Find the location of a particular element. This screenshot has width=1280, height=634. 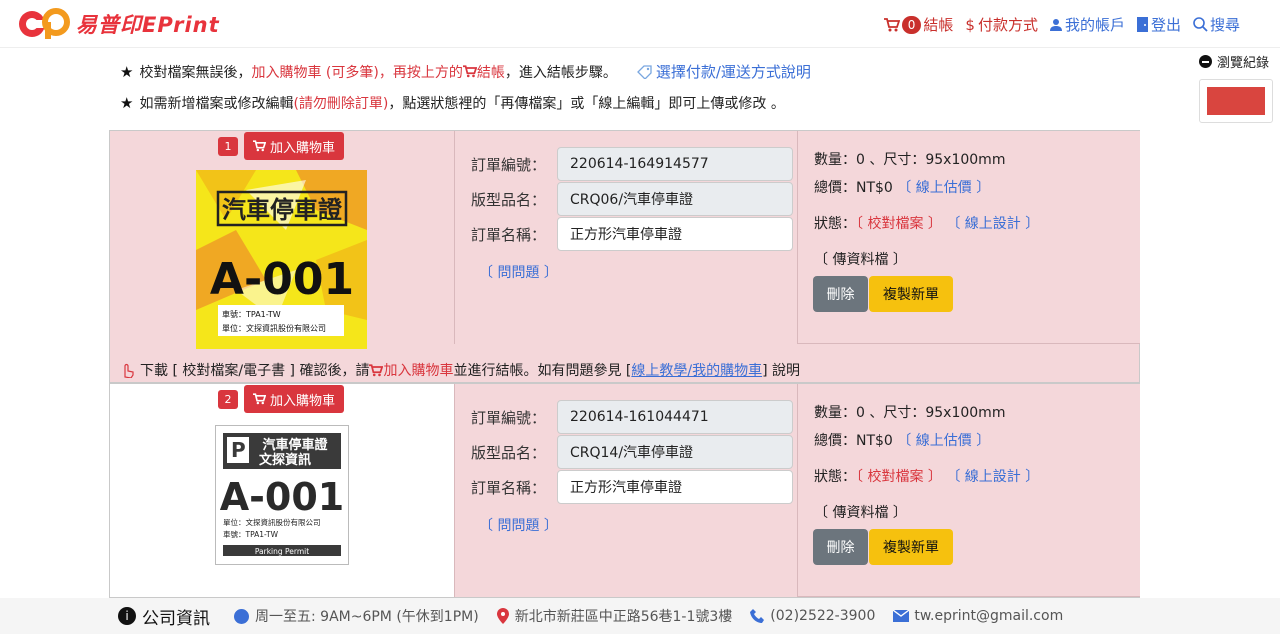

history-thumbnail is located at coordinates (1236, 101).